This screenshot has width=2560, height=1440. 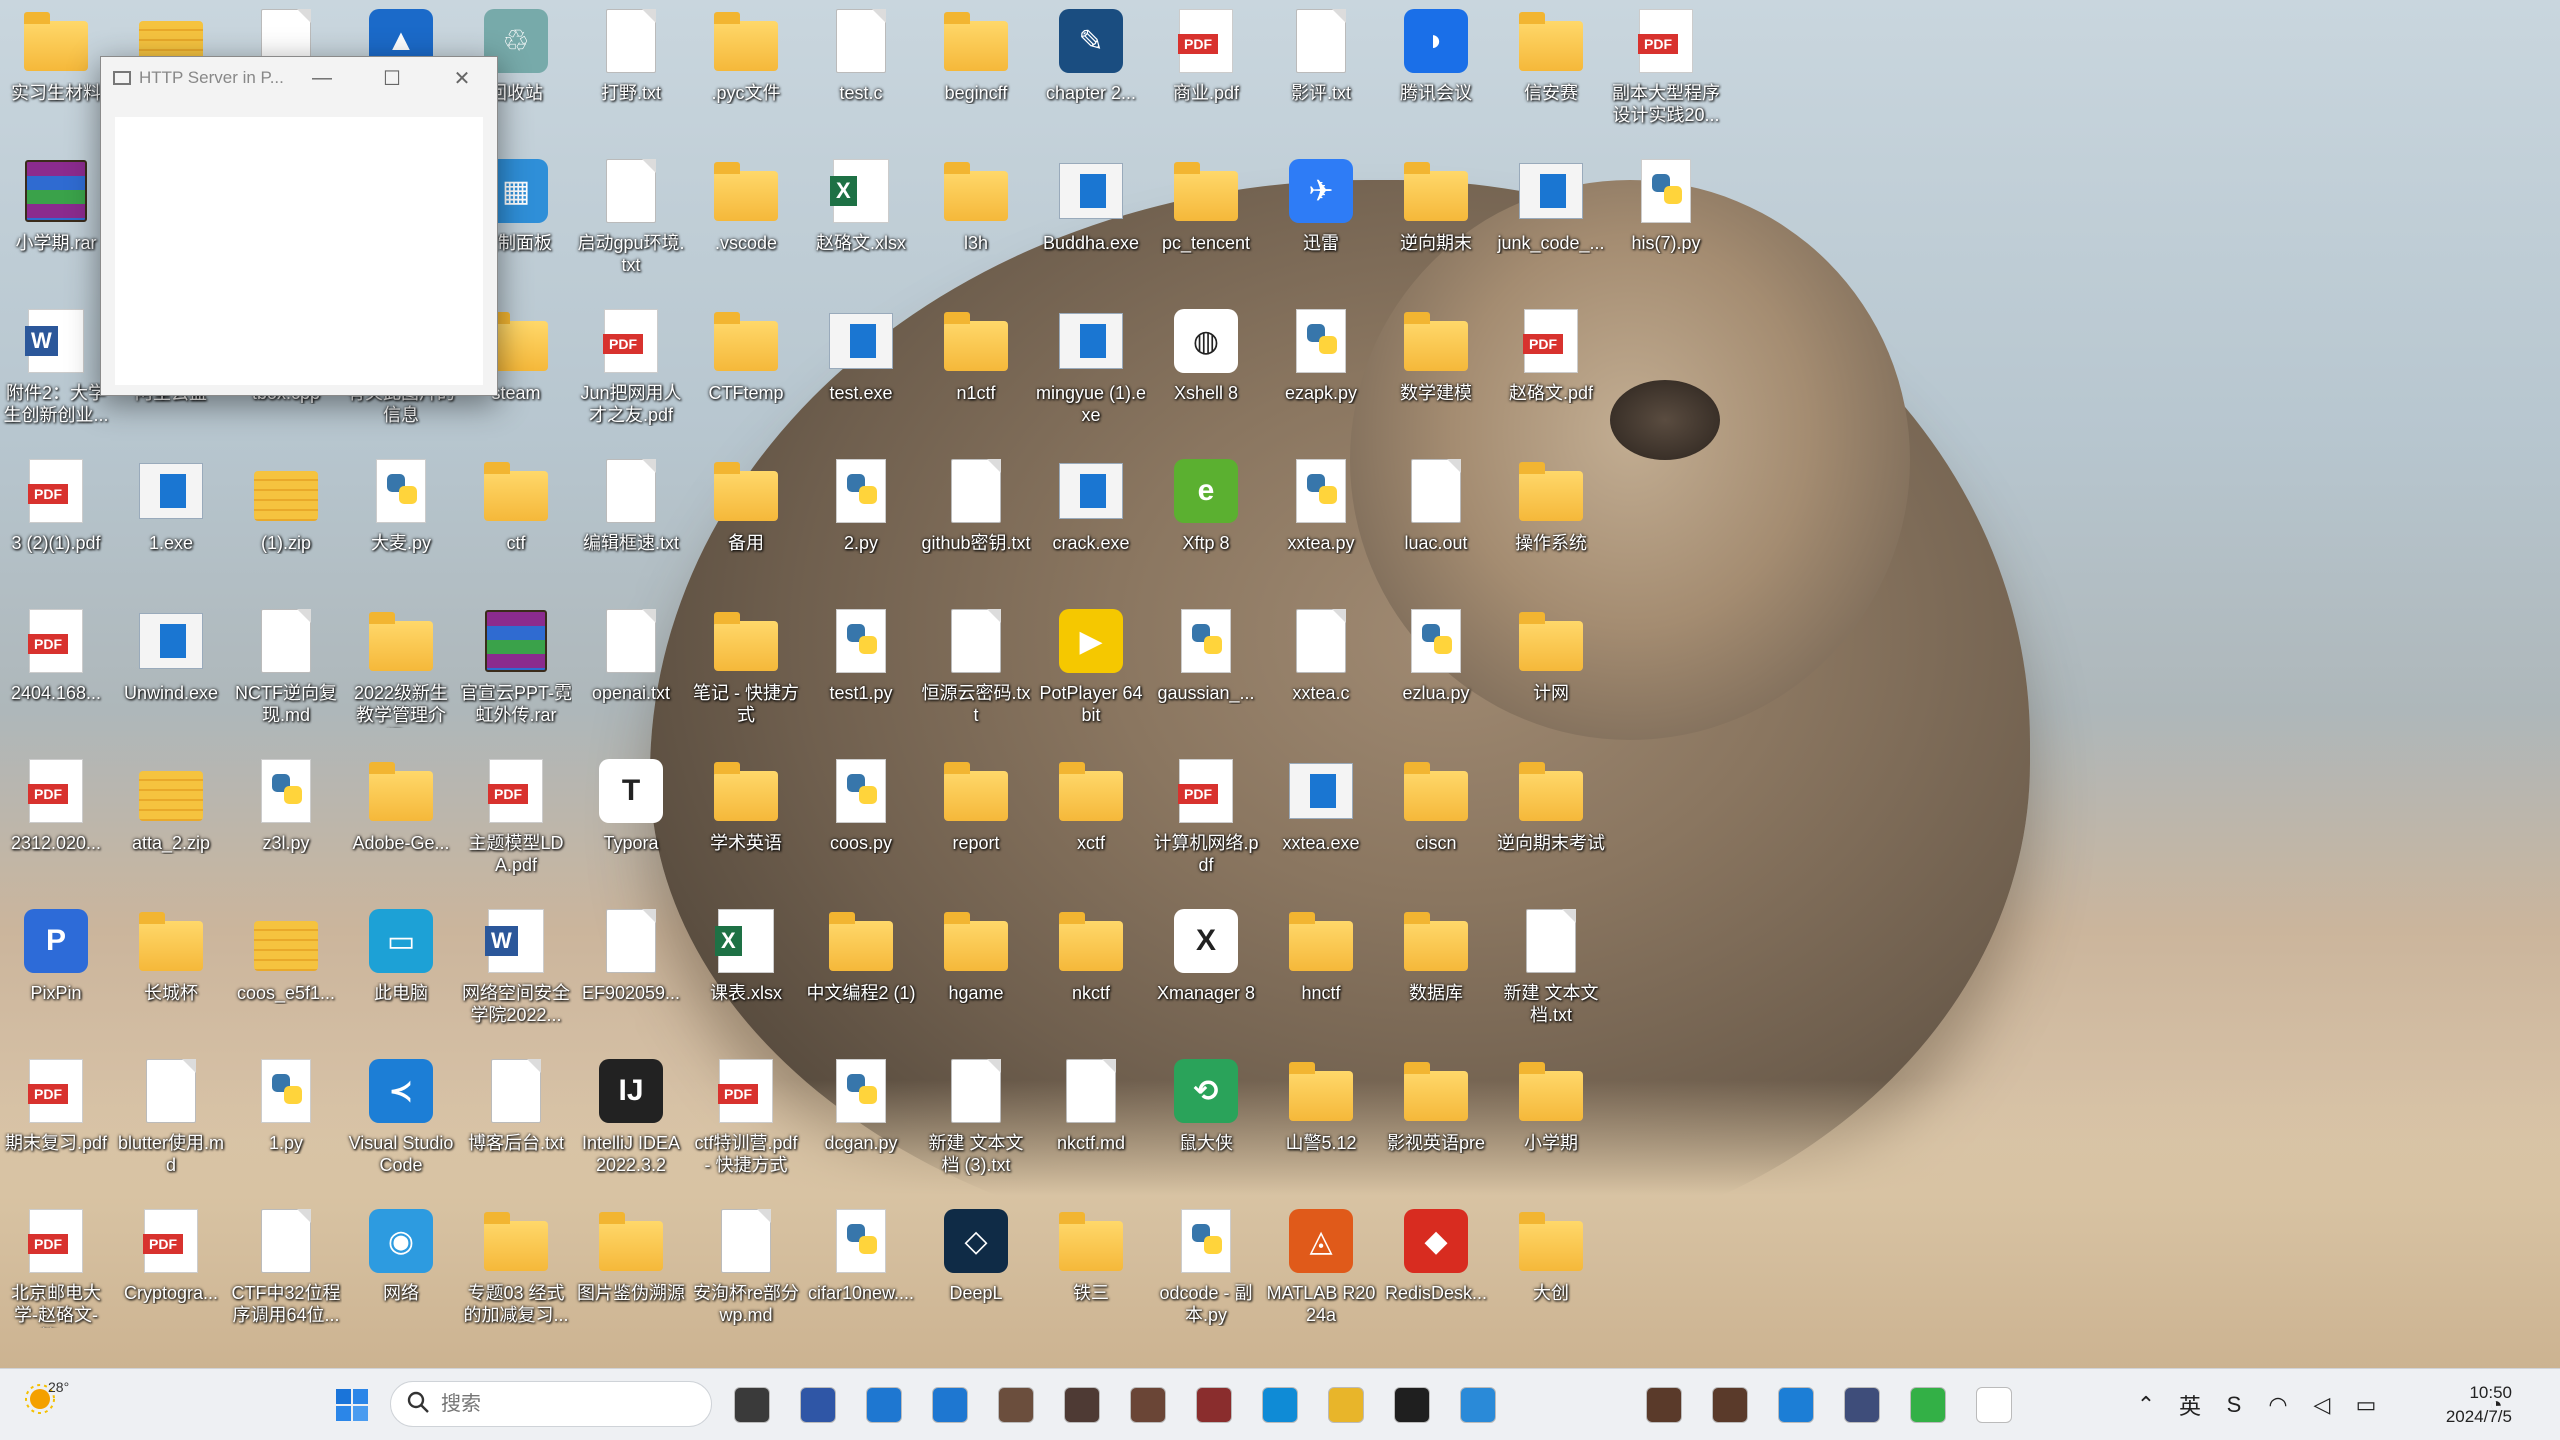 I want to click on desktop-icon: ⟲ 鼠大侠, so click(x=1206, y=1125).